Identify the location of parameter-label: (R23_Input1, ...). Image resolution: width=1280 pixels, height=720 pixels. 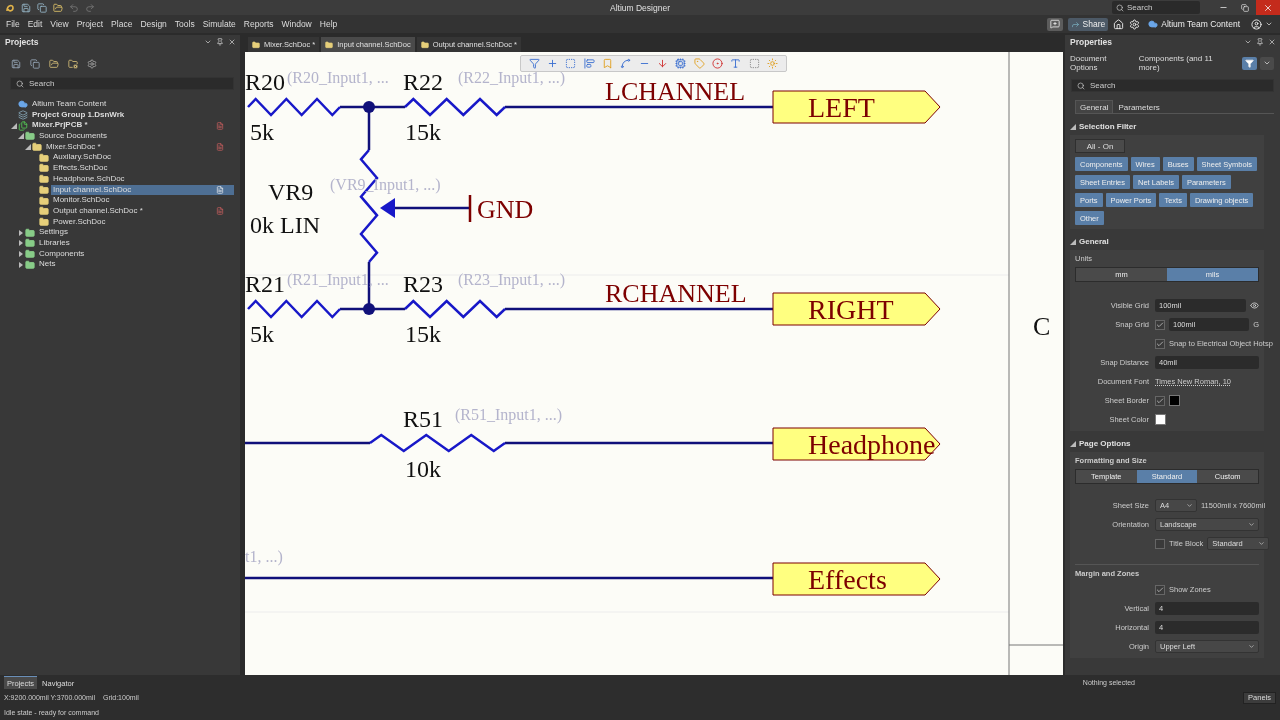
(512, 279).